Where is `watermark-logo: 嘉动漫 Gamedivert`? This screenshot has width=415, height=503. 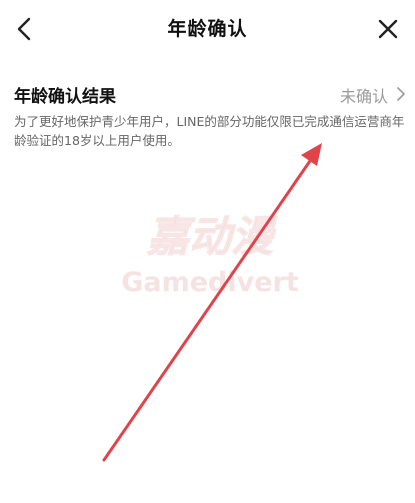 watermark-logo: 嘉动漫 Gamedivert is located at coordinates (210, 255).